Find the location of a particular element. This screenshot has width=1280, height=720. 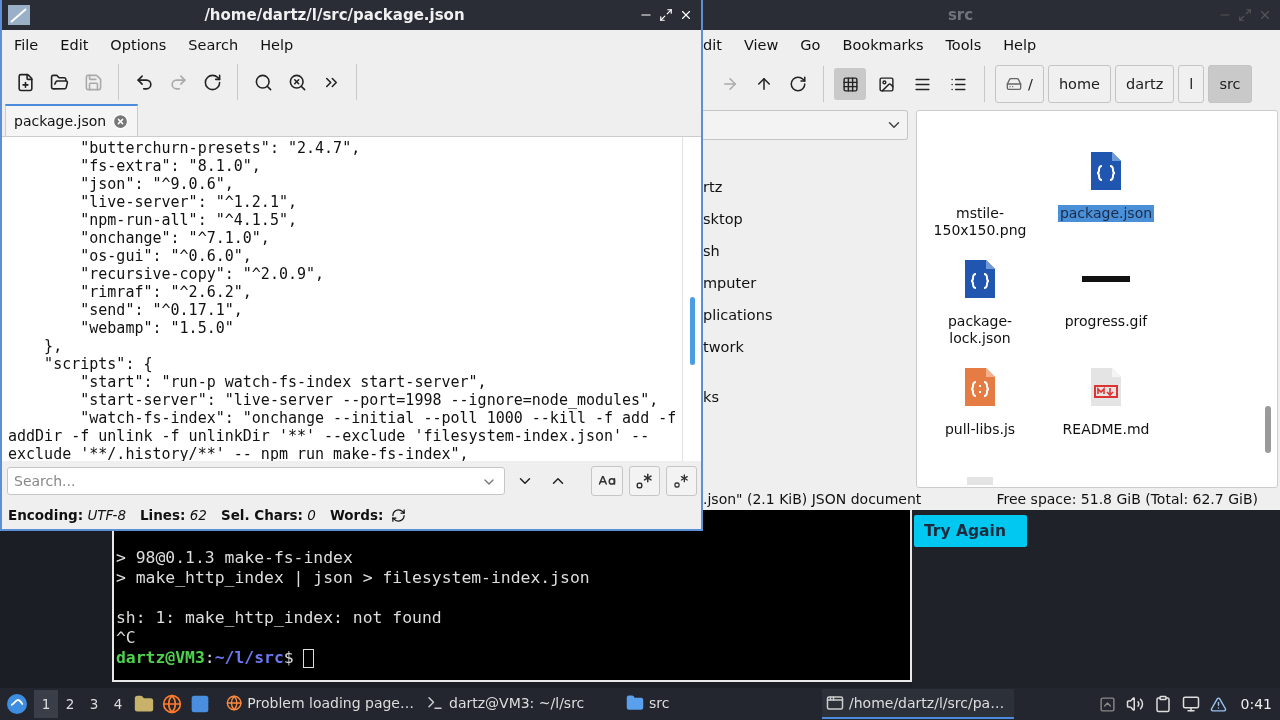

code-line: "live-server": "^1.2.1", is located at coordinates (188, 202).